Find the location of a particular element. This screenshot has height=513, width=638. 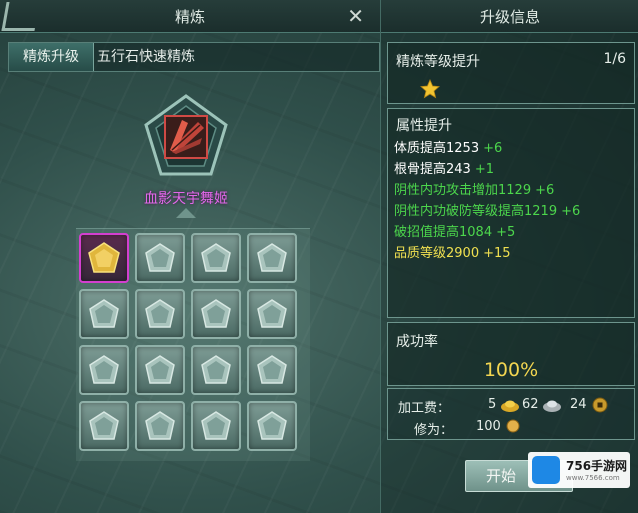

star-icon is located at coordinates (430, 89).